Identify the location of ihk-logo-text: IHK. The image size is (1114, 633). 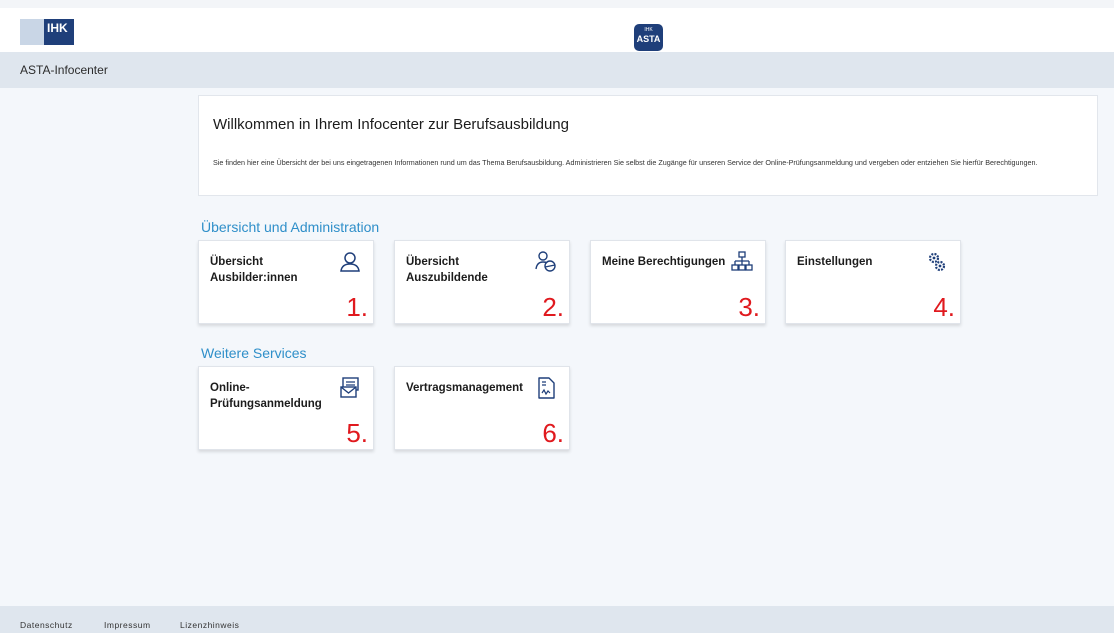
(59, 32).